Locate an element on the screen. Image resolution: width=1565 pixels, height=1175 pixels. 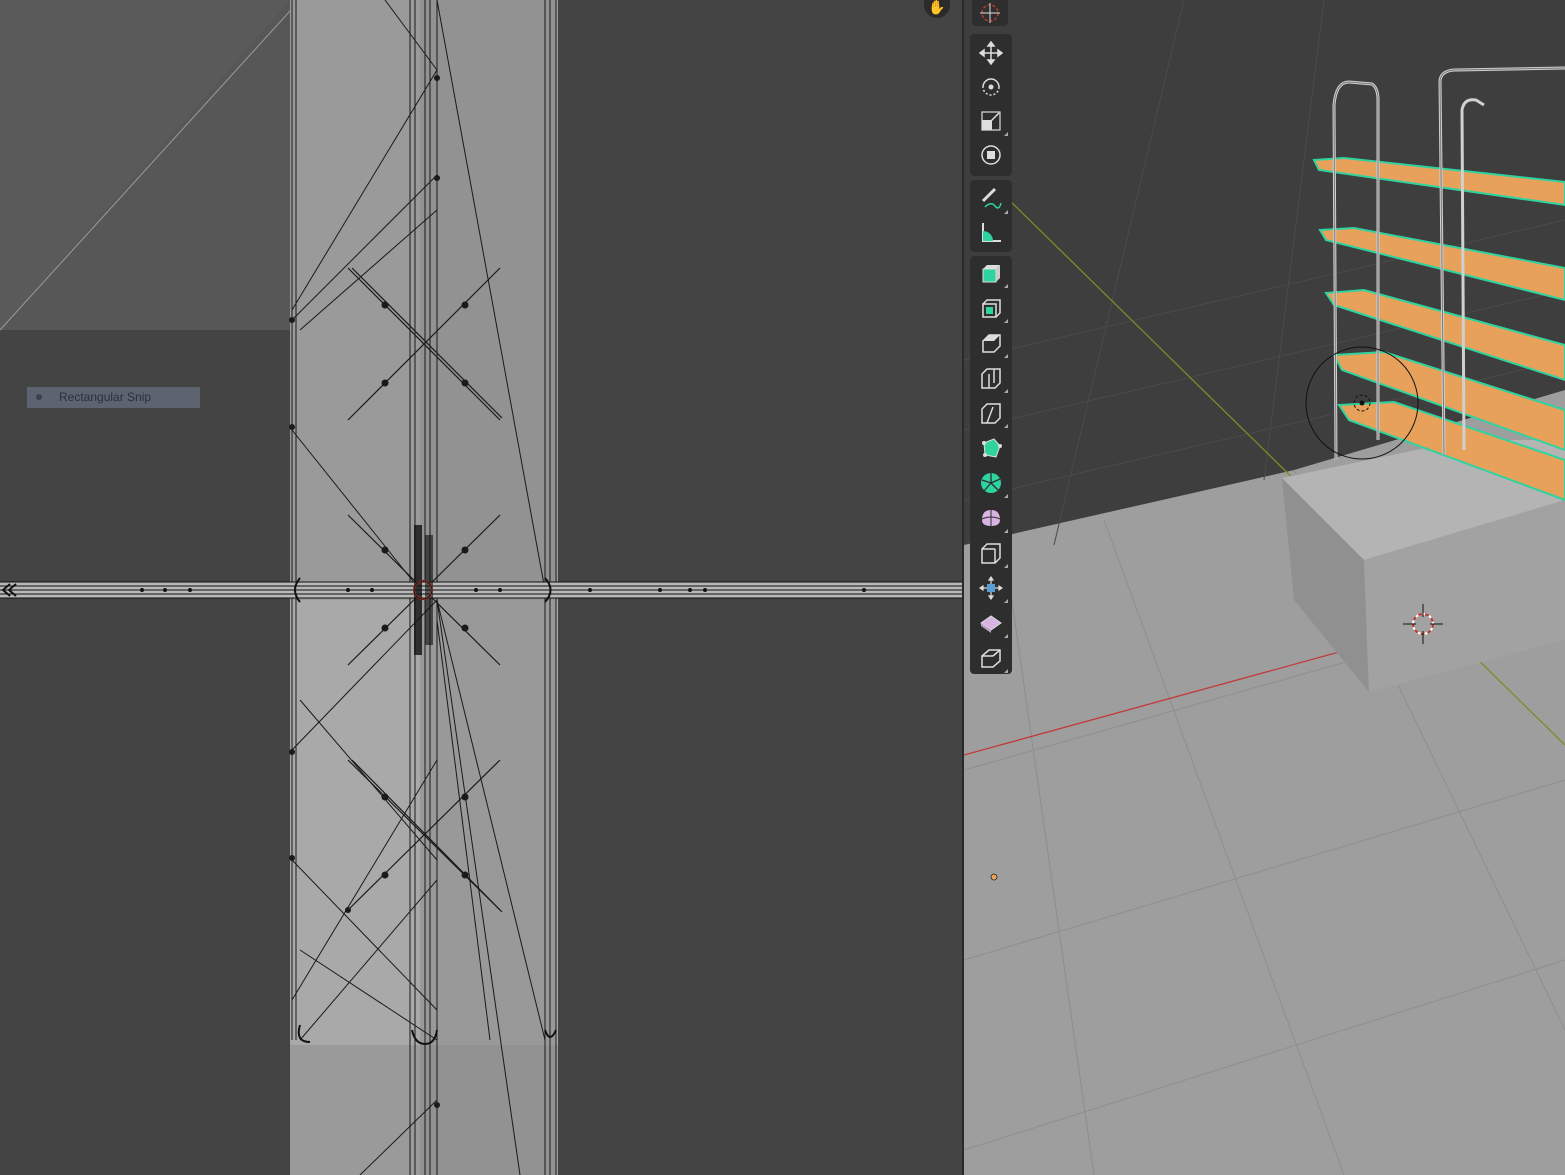
tool-shelf is located at coordinates (991, 354).